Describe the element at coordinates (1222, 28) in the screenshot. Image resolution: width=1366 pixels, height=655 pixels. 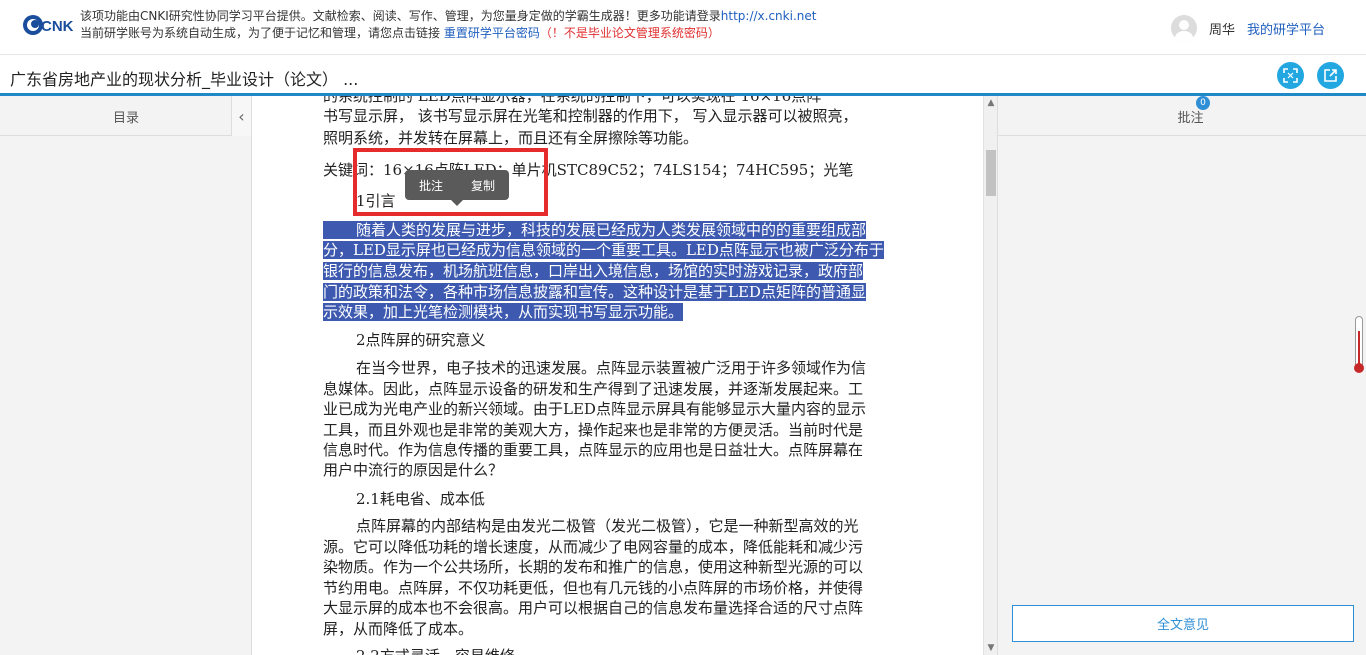
I see `user-name: 周华` at that location.